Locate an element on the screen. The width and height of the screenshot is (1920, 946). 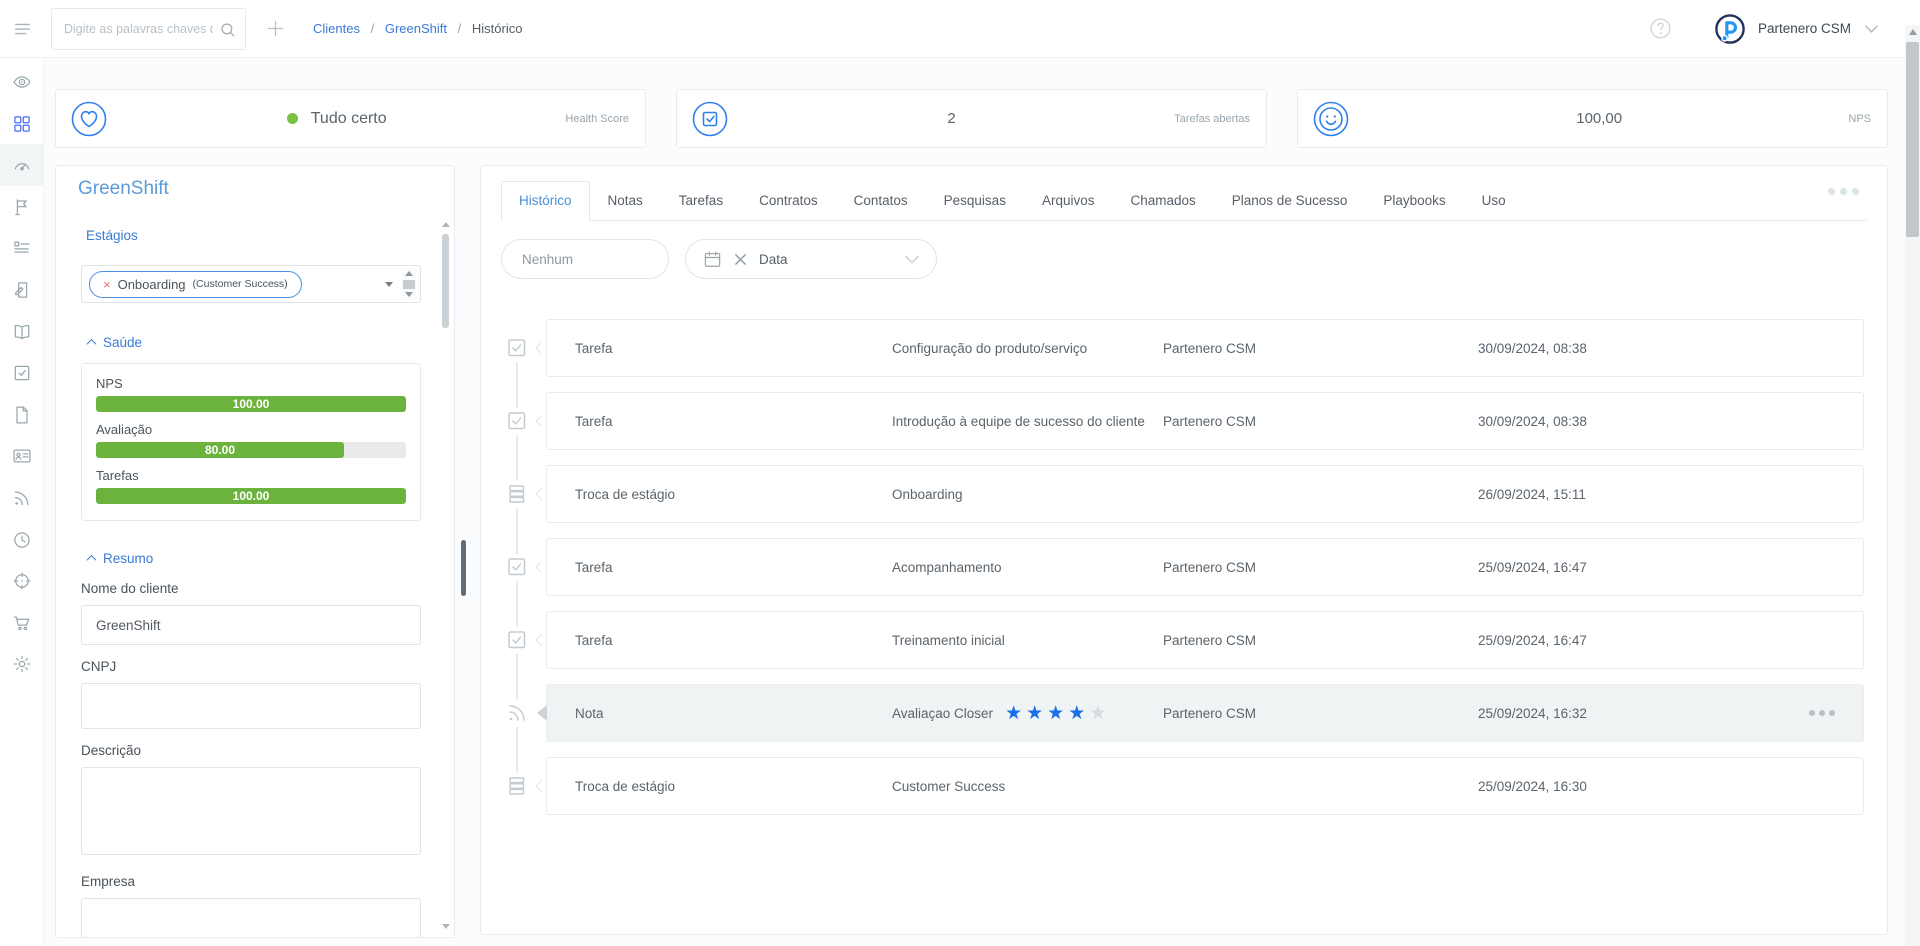
tab-pesquisas: Pesquisas is located at coordinates (975, 201).